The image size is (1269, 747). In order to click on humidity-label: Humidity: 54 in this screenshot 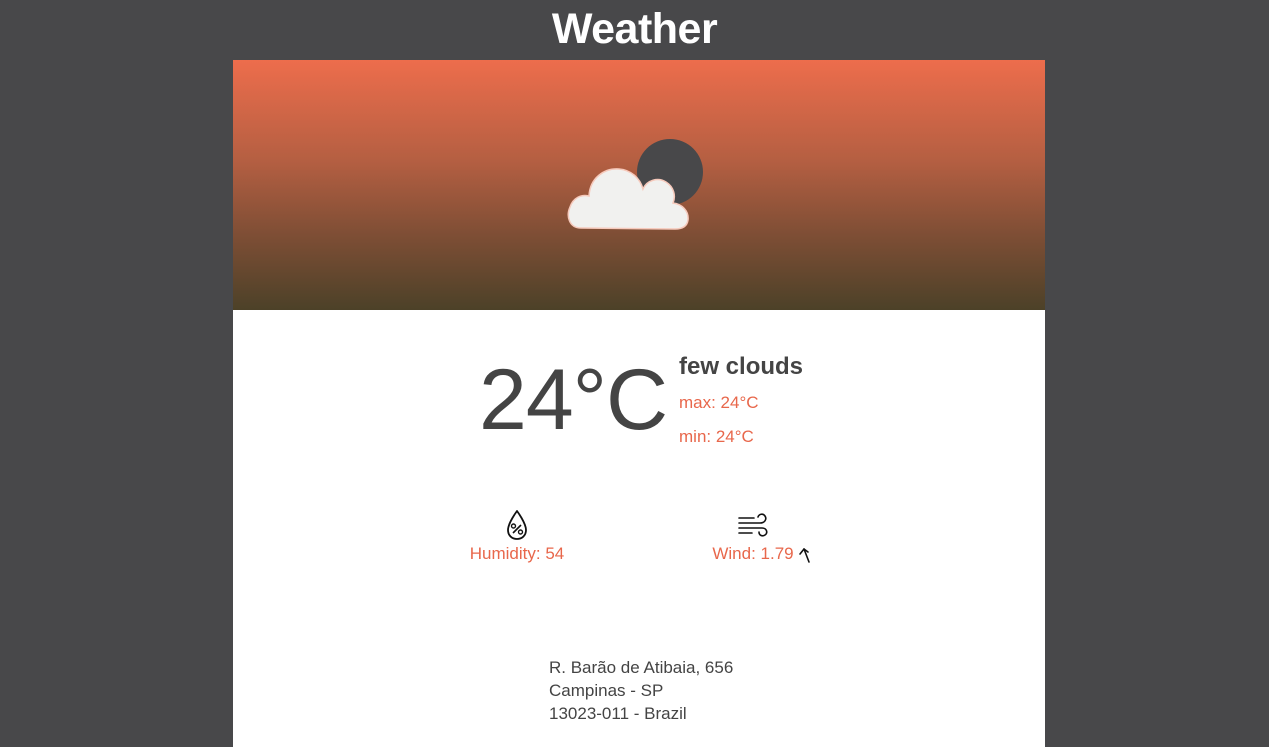, I will do `click(517, 553)`.